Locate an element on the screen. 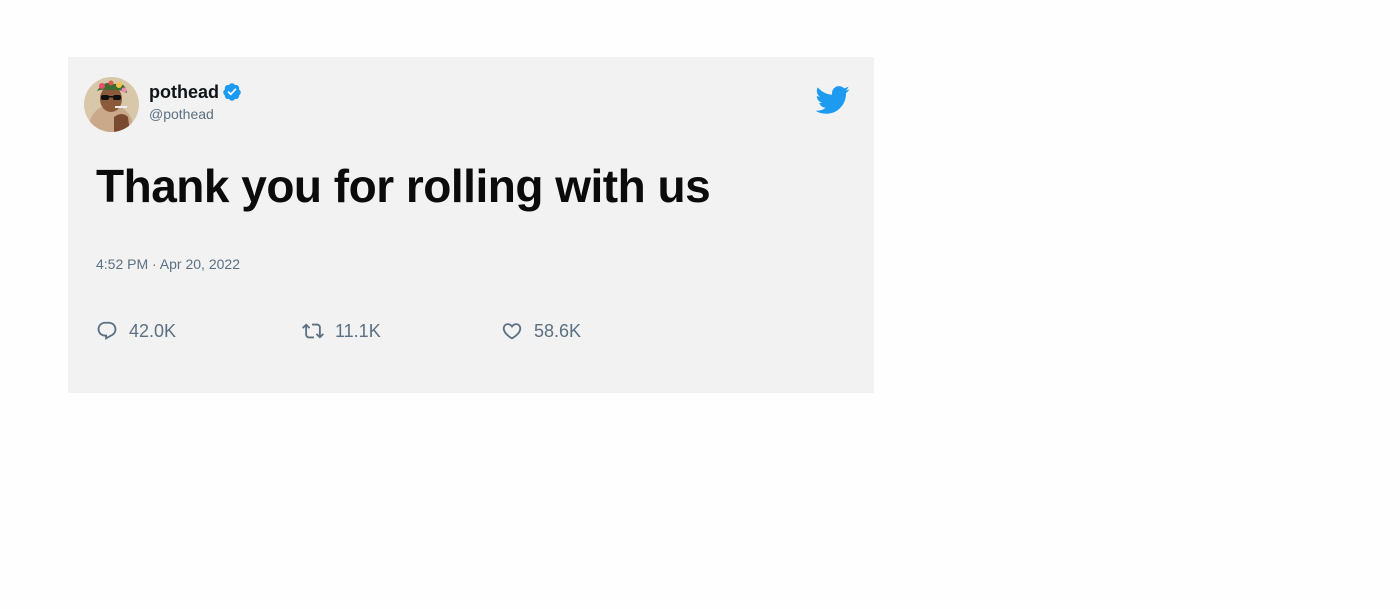 The image size is (1400, 609). like-button: 58.6K is located at coordinates (541, 331).